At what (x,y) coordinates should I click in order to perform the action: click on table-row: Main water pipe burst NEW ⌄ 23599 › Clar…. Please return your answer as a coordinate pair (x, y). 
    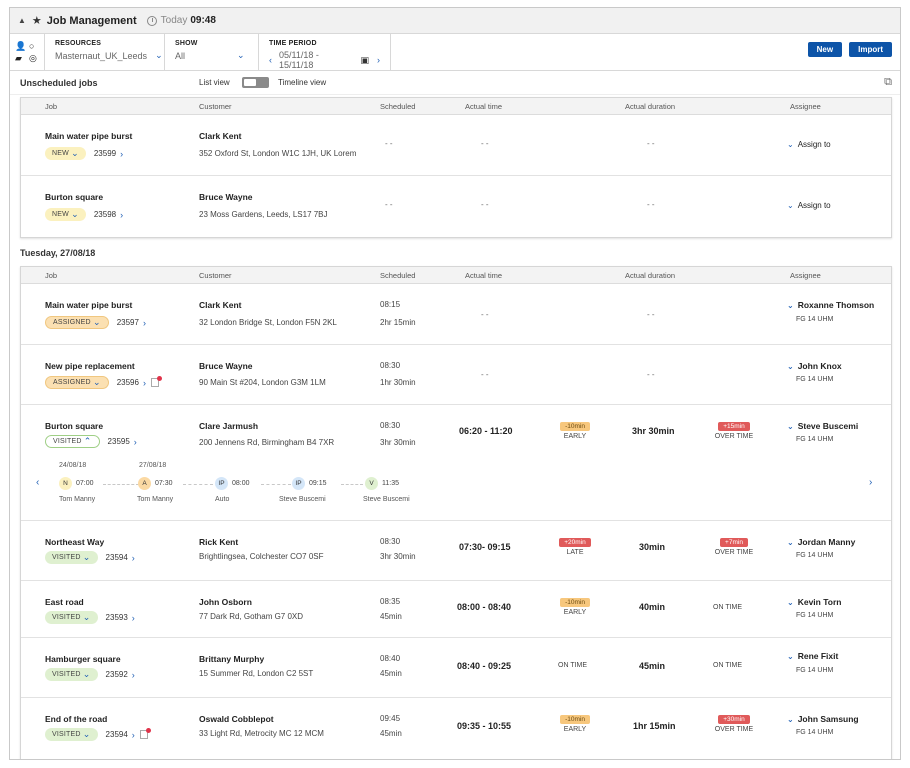
    Looking at the image, I should click on (456, 145).